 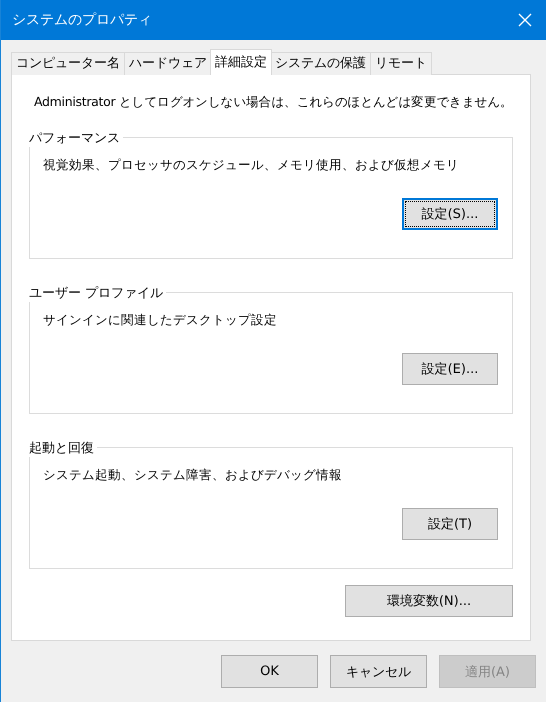 I want to click on tab: ハードウェア, so click(x=168, y=63).